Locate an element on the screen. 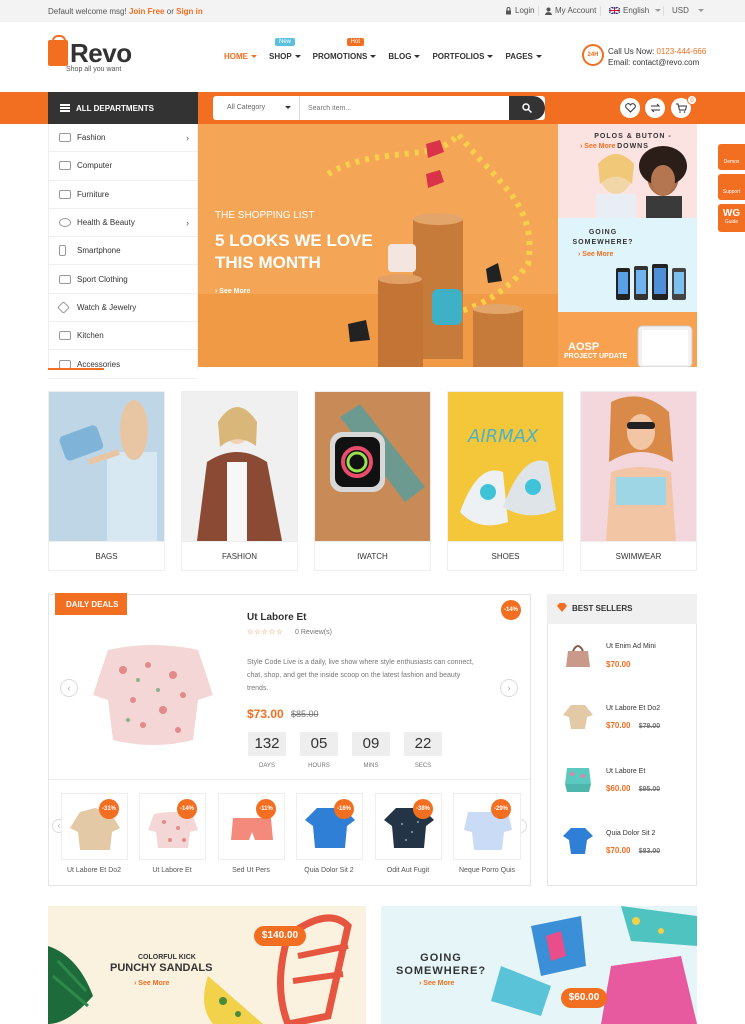  nav-label: PORTFOLIOS is located at coordinates (458, 56).